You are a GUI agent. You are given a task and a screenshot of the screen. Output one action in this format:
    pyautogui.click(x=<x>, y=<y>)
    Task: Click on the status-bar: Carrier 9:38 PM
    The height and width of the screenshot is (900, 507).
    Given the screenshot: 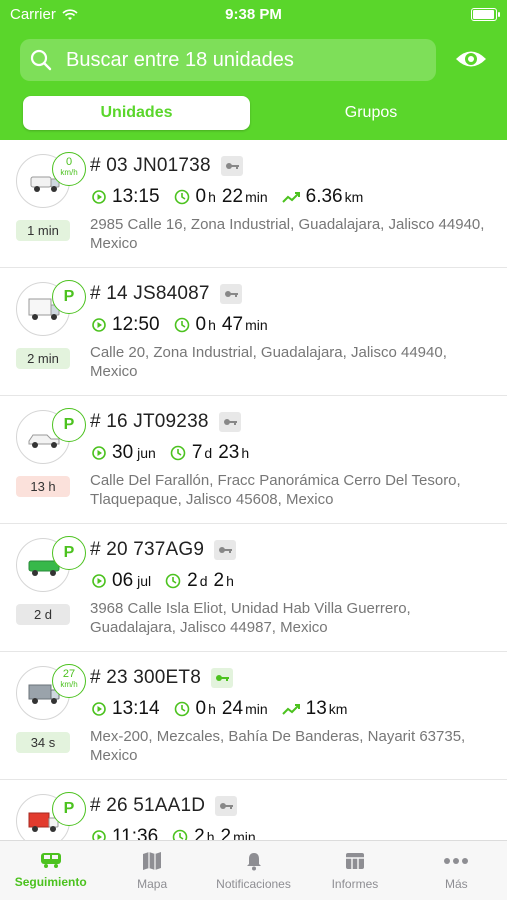 What is the action you would take?
    pyautogui.click(x=253, y=15)
    